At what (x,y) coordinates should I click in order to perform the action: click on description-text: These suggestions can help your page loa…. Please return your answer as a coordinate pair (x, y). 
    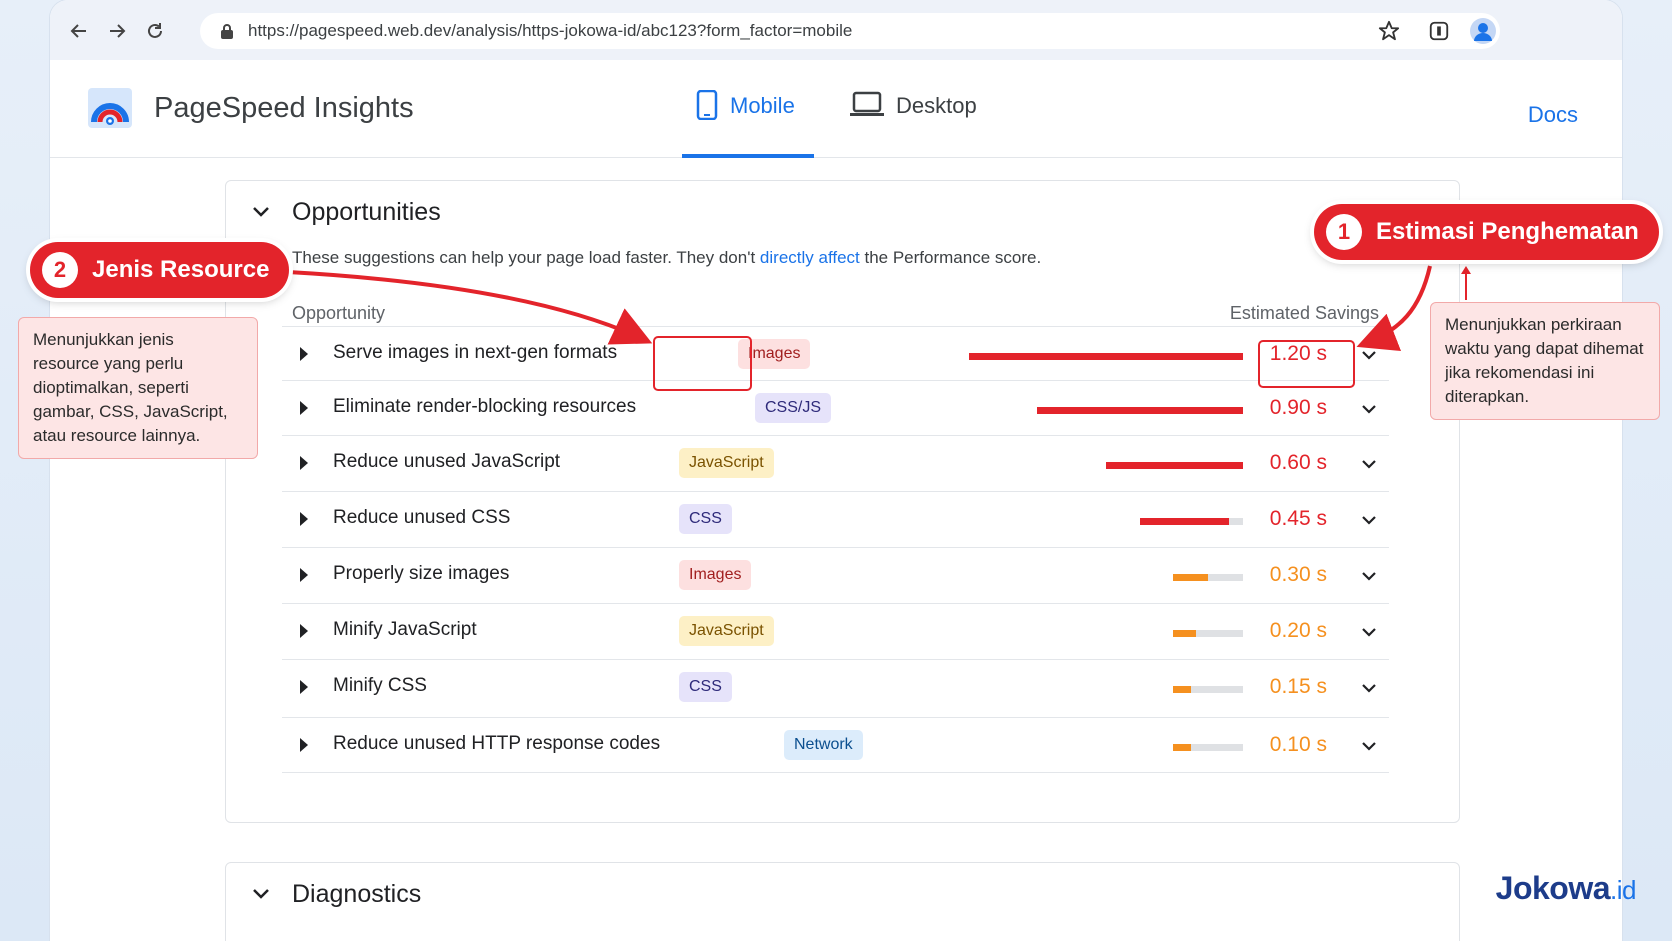
    Looking at the image, I should click on (526, 257).